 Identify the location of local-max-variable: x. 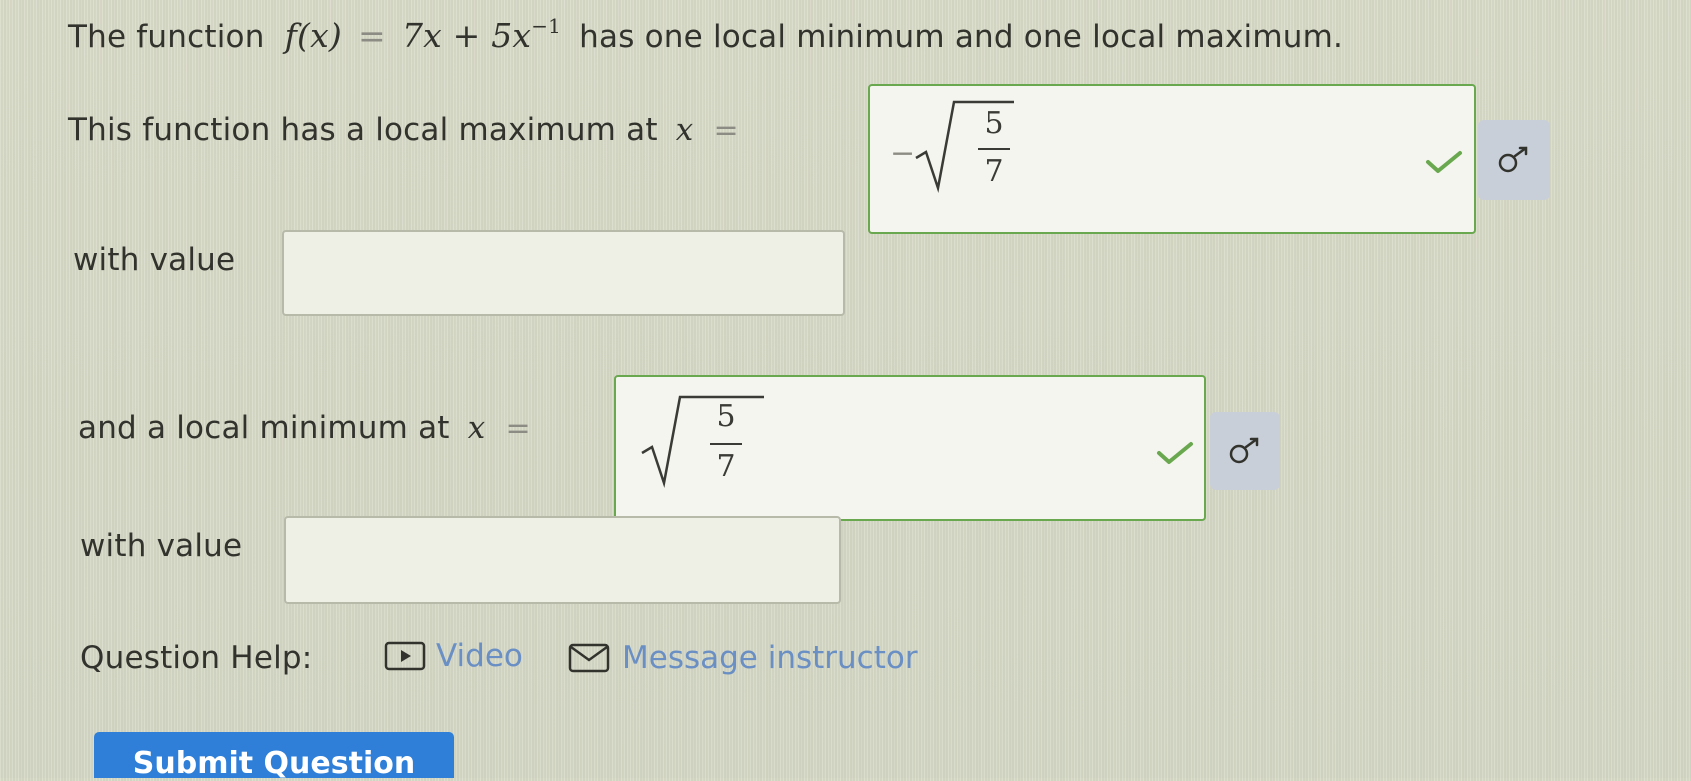
(684, 130).